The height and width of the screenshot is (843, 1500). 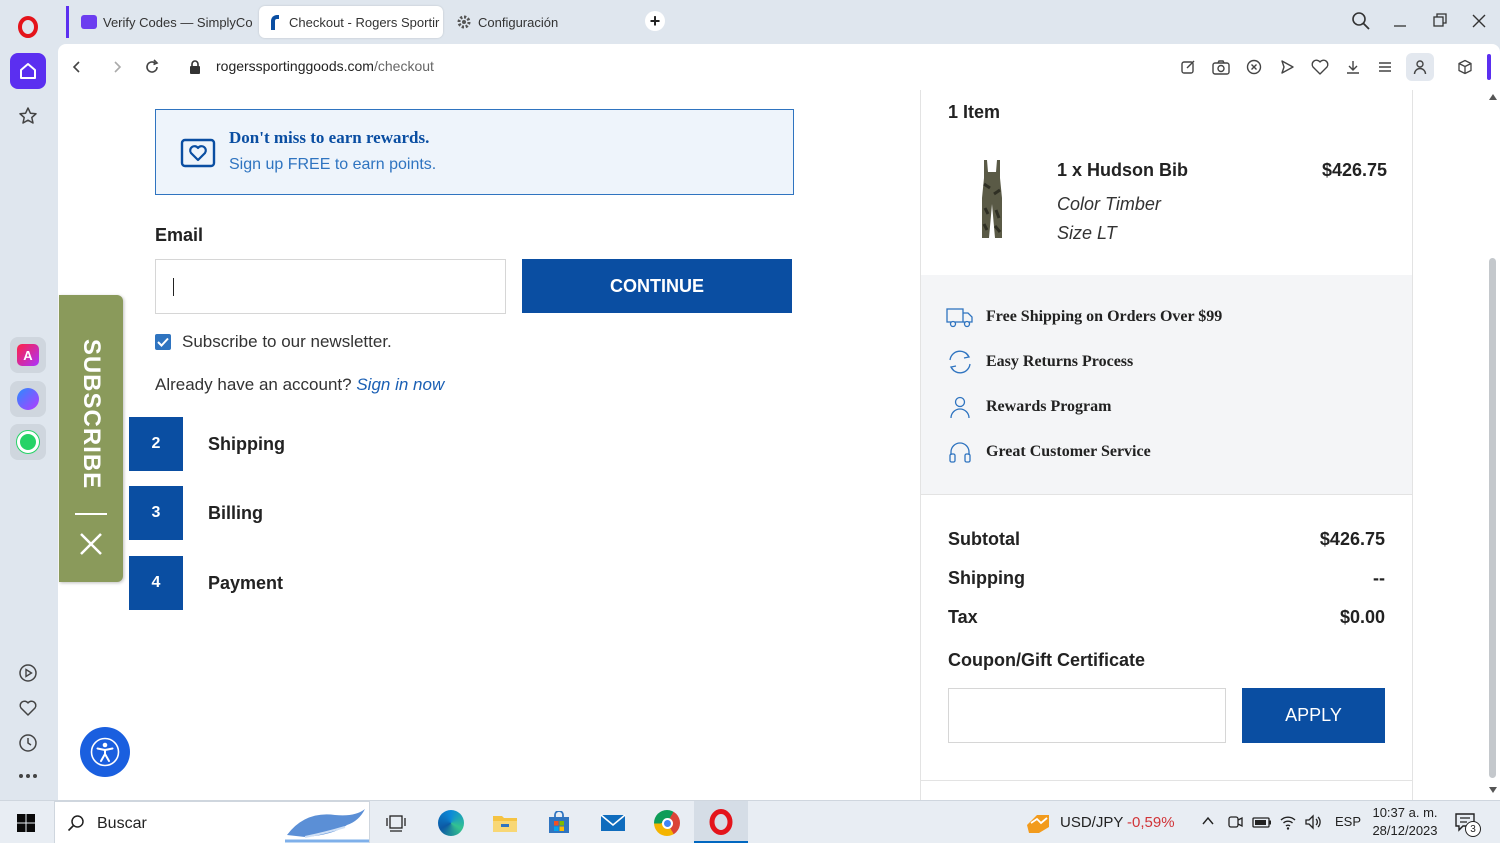 I want to click on item-name: 1 x Hudson Bib, so click(x=1122, y=170).